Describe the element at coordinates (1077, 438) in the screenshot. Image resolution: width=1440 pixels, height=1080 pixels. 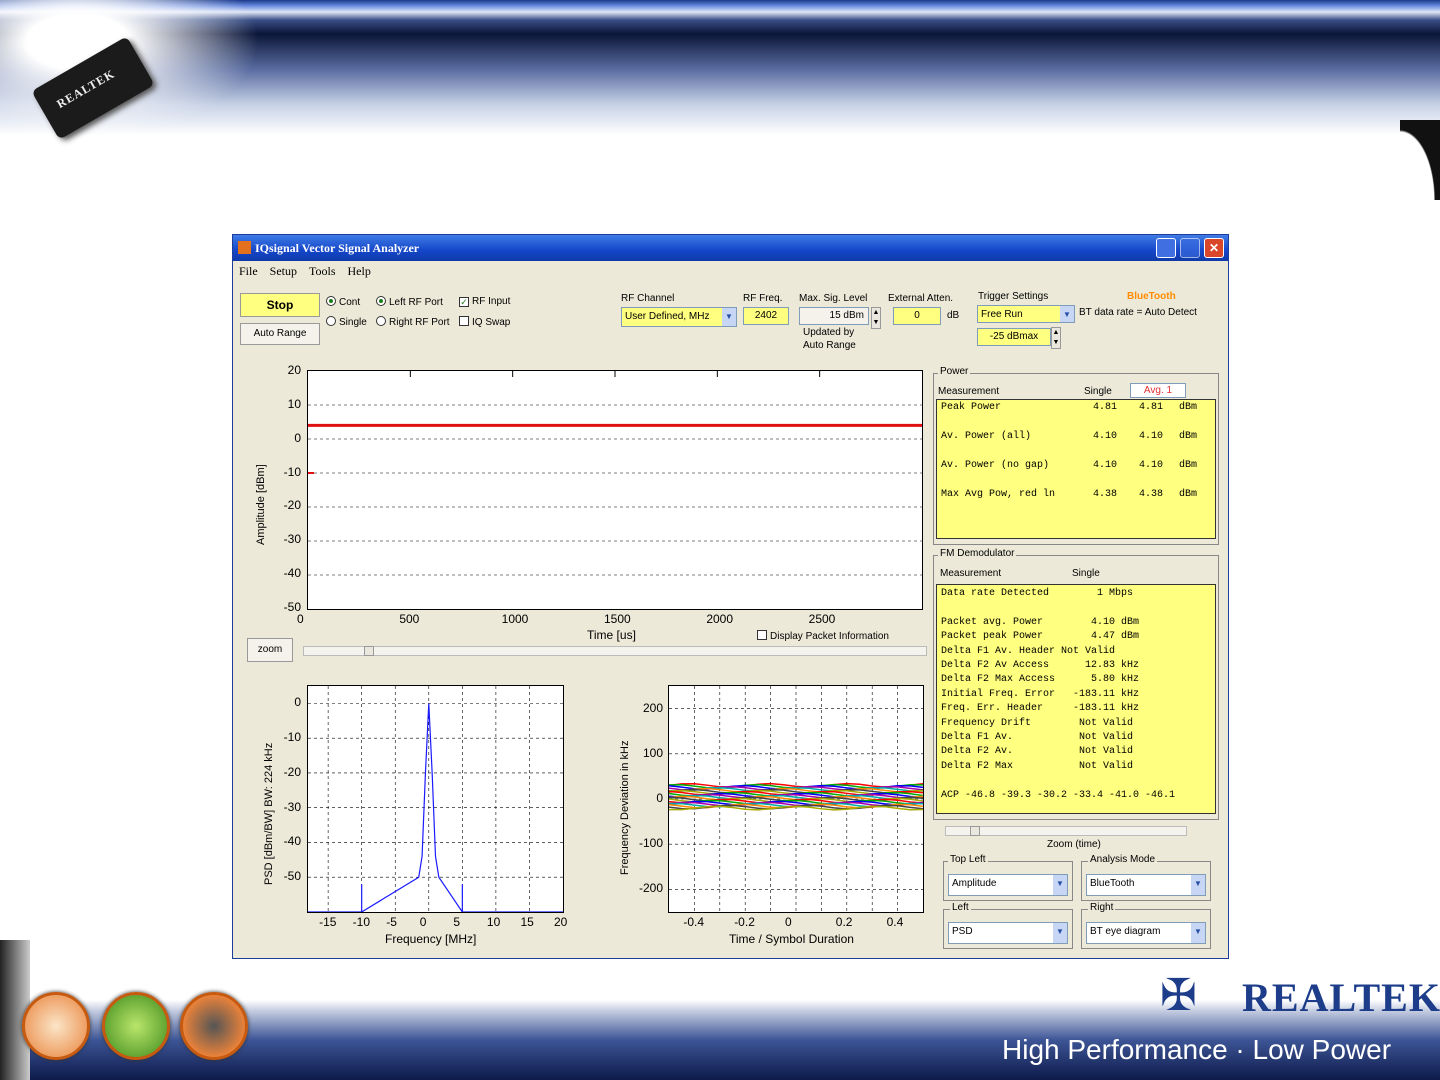
I see `power-row: Av. Power (all) 4.10 4.10 dBm` at that location.